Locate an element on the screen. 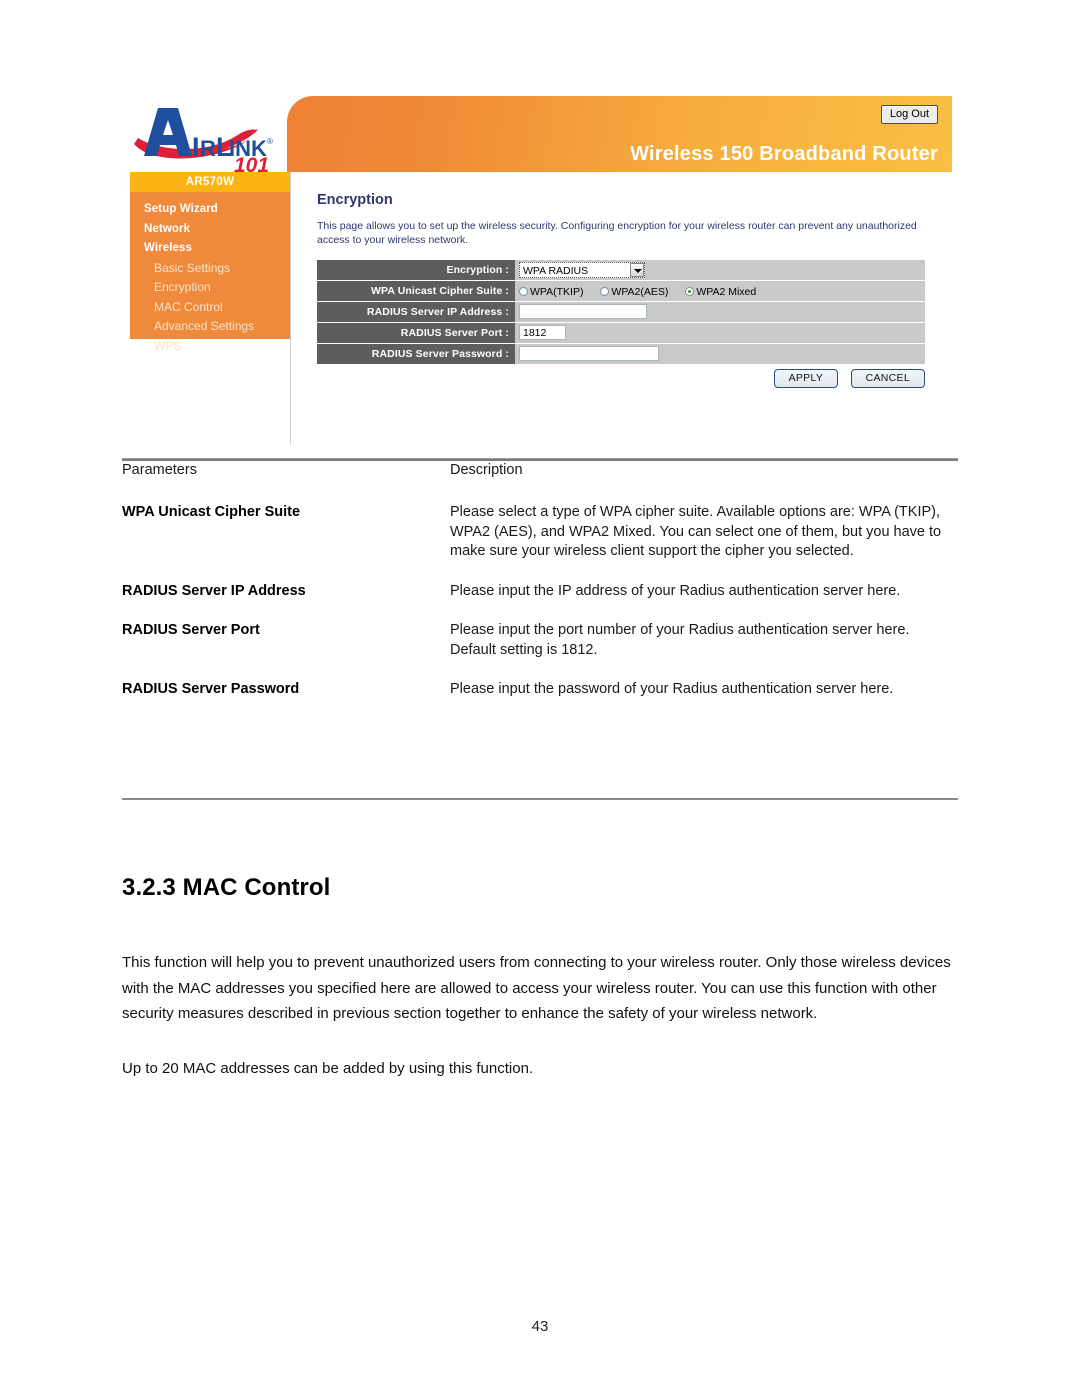 This screenshot has height=1397, width=1080. airlink-logo: I R L INK ® 101 is located at coordinates (210, 138).